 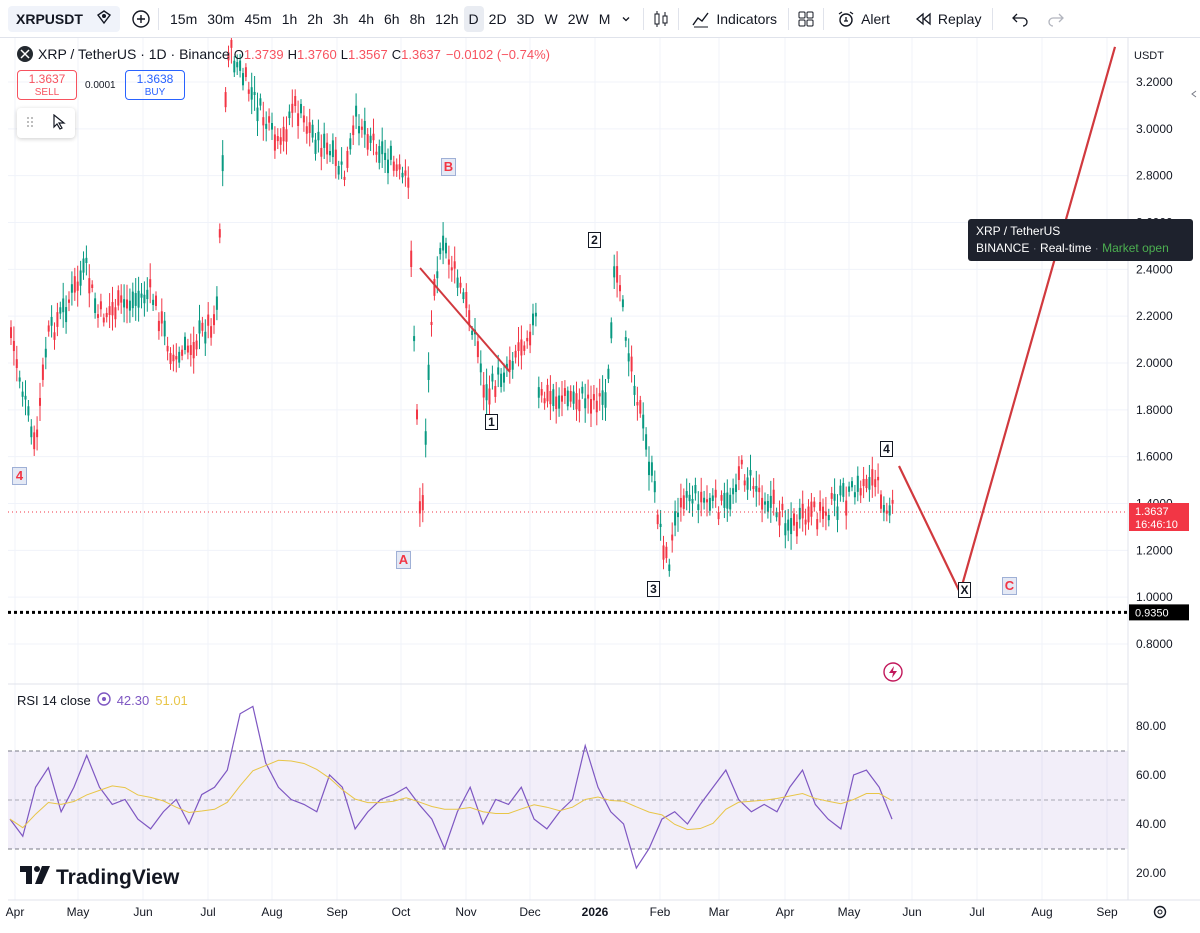 What do you see at coordinates (626, 19) in the screenshot?
I see `chevron-down-icon` at bounding box center [626, 19].